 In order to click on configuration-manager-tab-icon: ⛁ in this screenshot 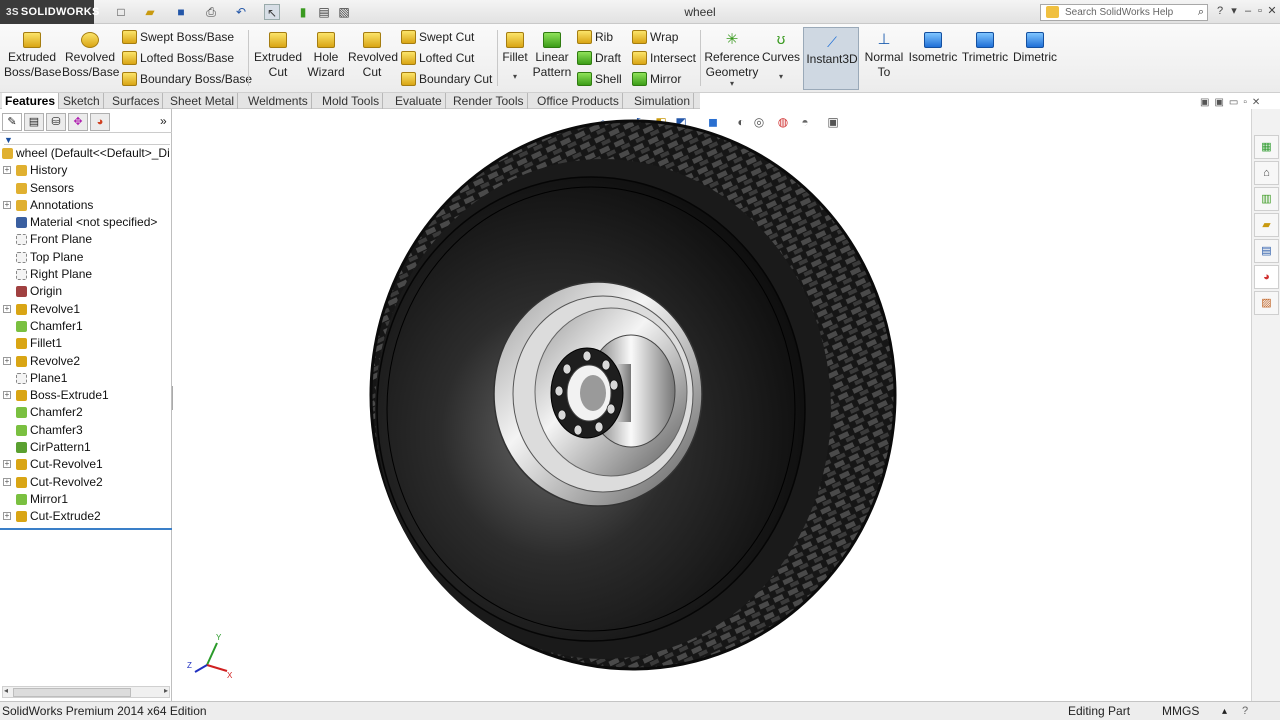, I will do `click(56, 122)`.